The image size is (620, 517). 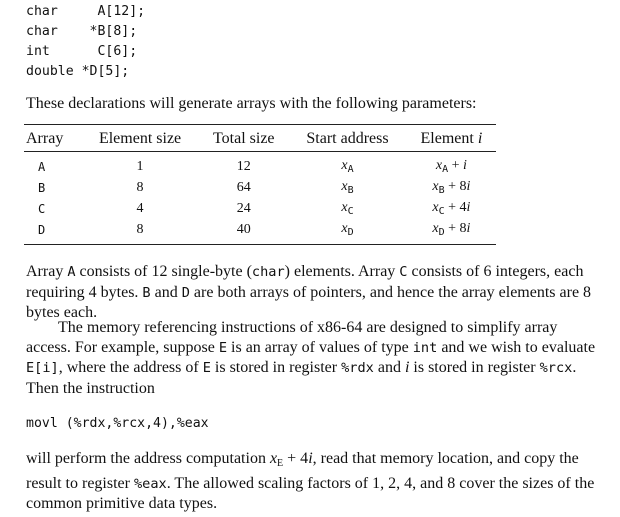 What do you see at coordinates (347, 232) in the screenshot?
I see `cell-start-address: xD` at bounding box center [347, 232].